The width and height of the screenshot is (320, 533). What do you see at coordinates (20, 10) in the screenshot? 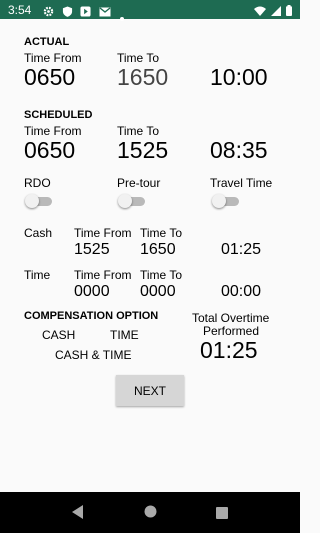
I see `status-time: 3:54` at bounding box center [20, 10].